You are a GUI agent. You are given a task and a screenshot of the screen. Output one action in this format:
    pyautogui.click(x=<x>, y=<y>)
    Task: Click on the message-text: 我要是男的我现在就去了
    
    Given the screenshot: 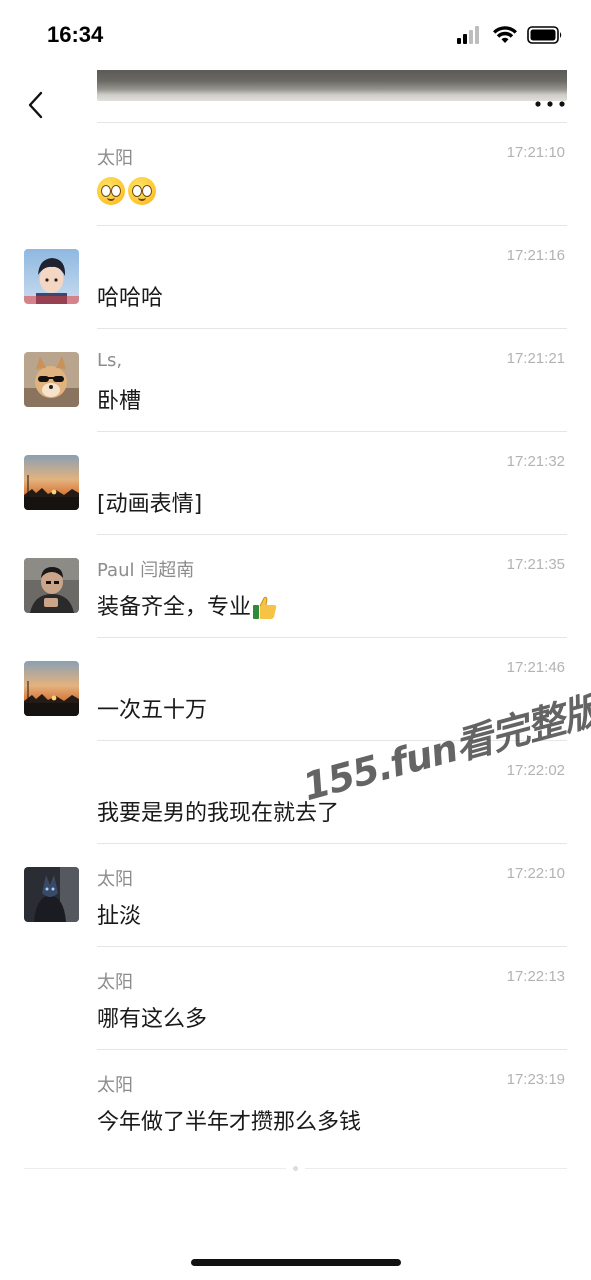 What is the action you would take?
    pyautogui.click(x=218, y=813)
    